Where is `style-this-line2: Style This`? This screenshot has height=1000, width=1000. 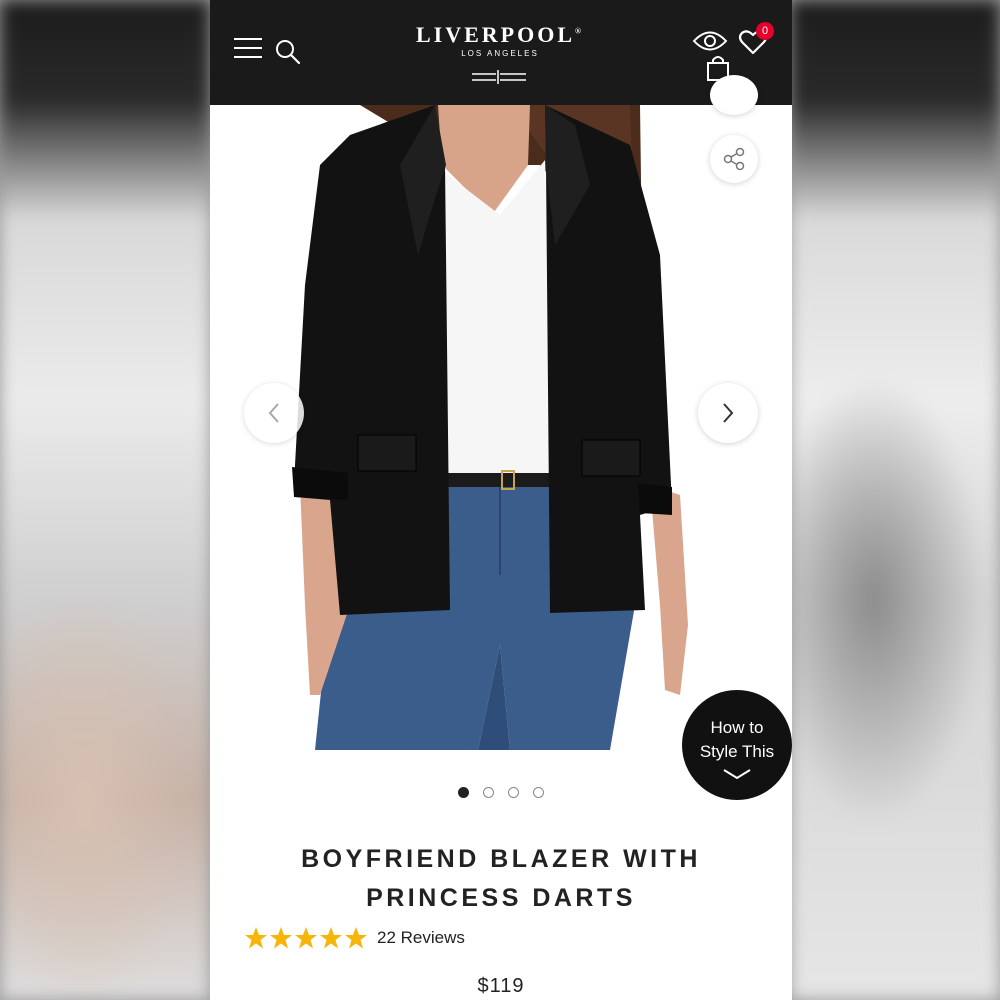
style-this-line2: Style This is located at coordinates (737, 751).